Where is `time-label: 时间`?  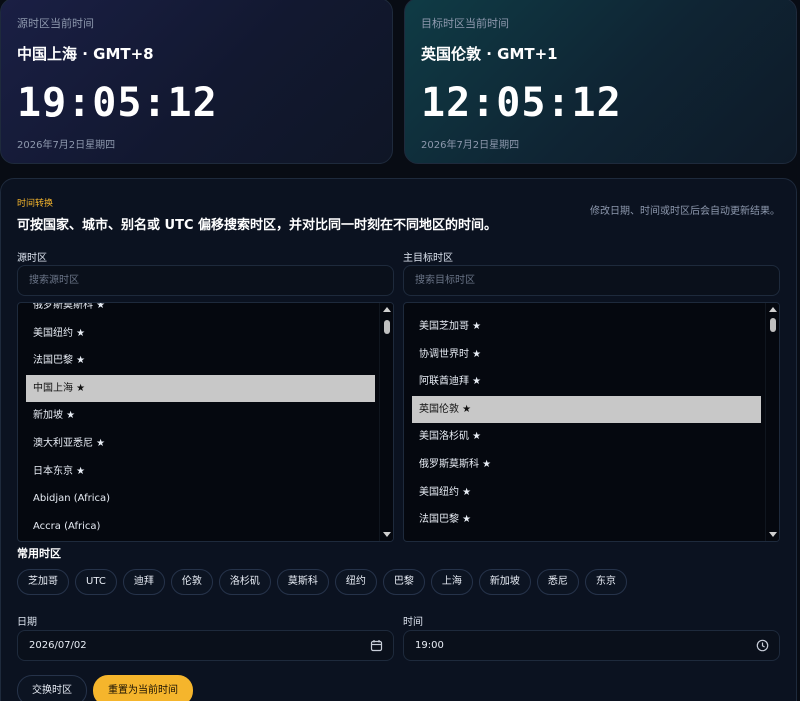 time-label: 时间 is located at coordinates (413, 622).